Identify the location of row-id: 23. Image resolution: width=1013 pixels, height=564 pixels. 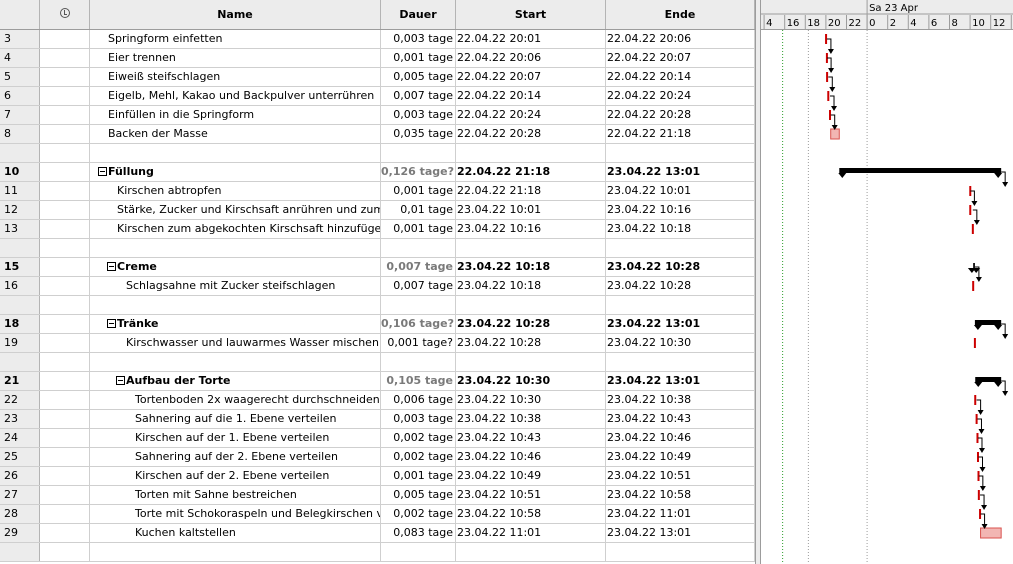
(20, 419).